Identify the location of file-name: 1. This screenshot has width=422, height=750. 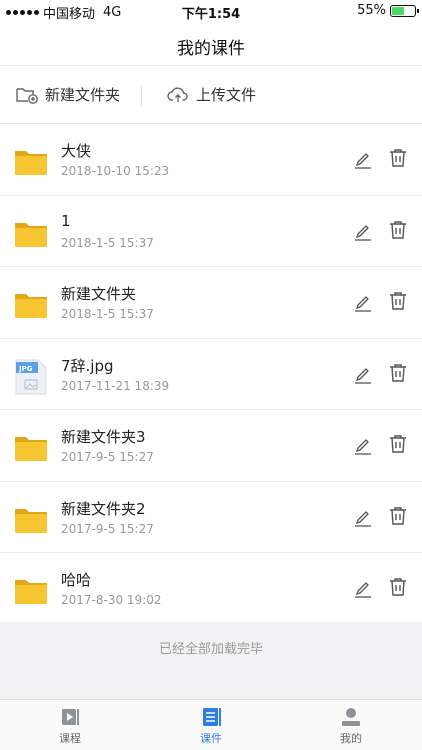
(66, 220).